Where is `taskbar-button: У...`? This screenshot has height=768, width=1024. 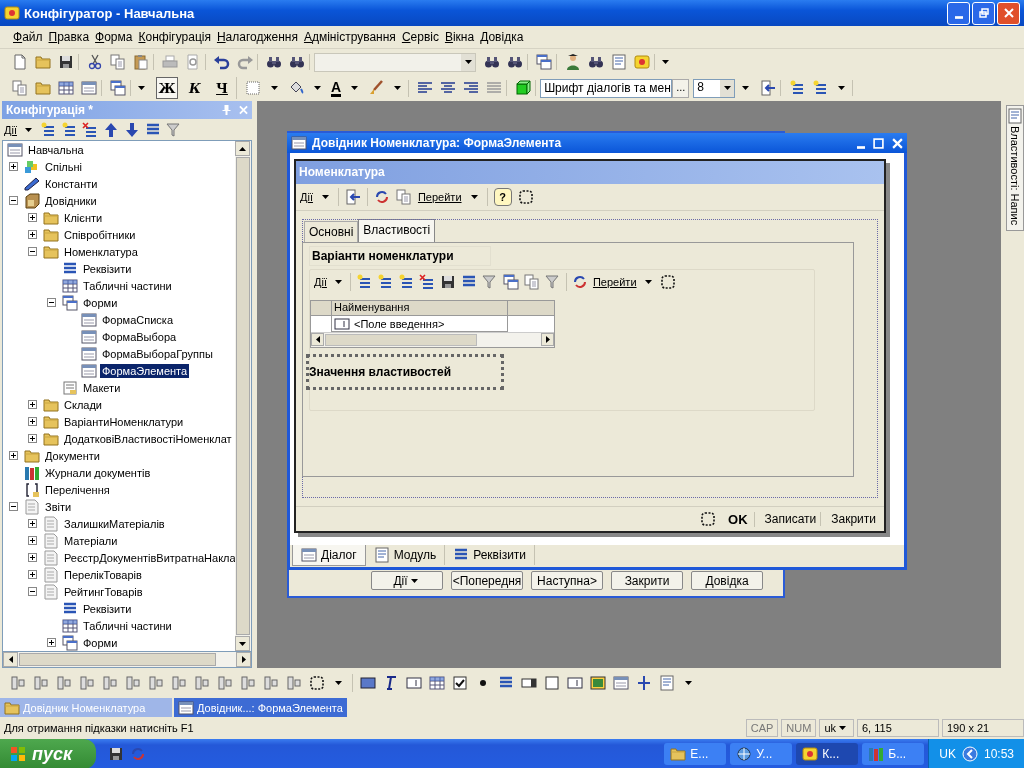 taskbar-button: У... is located at coordinates (761, 754).